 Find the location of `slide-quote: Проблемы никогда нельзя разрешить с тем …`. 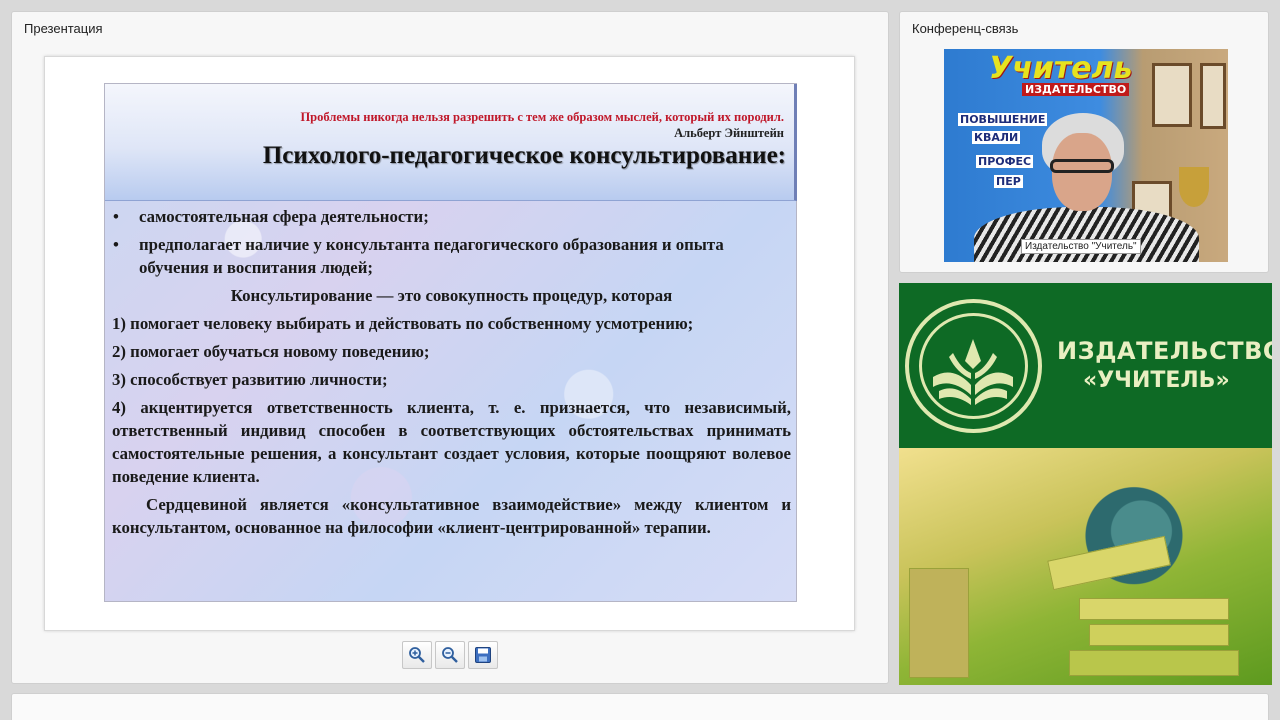

slide-quote: Проблемы никогда нельзя разрешить с тем … is located at coordinates (542, 117).